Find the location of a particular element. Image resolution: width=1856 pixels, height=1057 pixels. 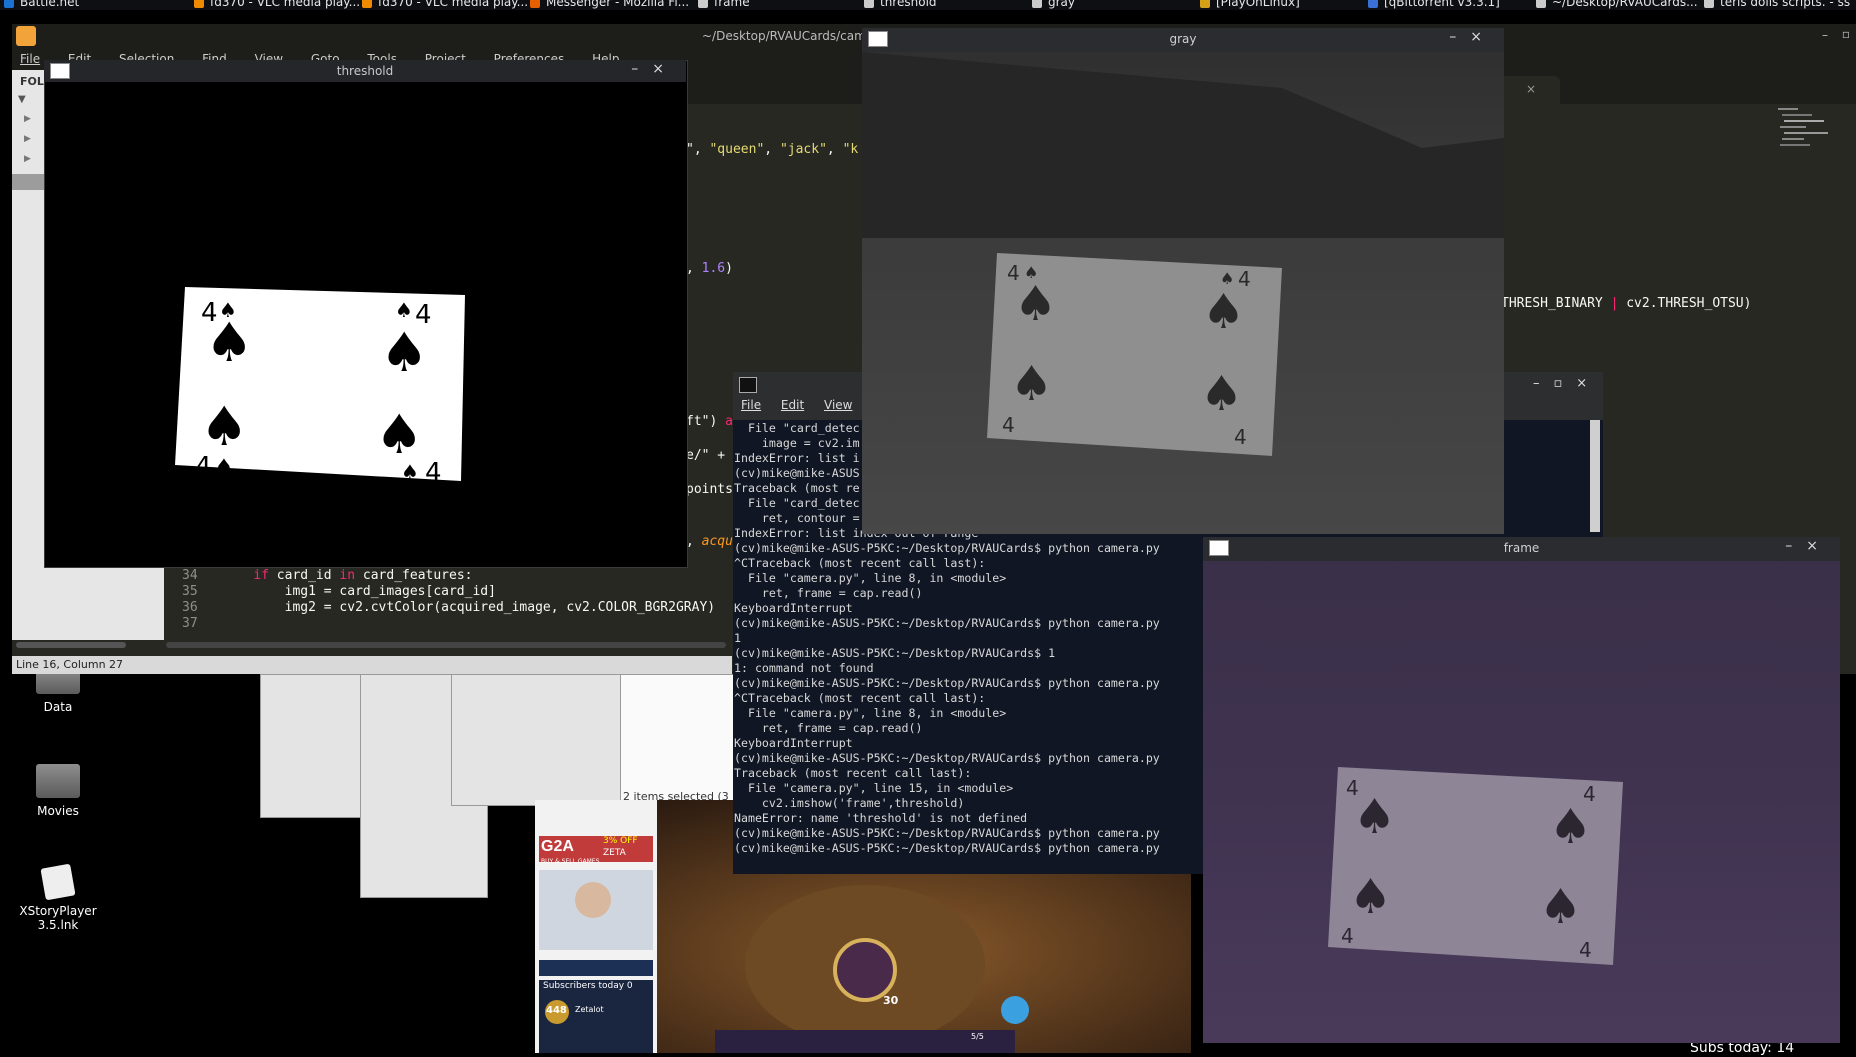

line-number: 35 is located at coordinates (190, 591).